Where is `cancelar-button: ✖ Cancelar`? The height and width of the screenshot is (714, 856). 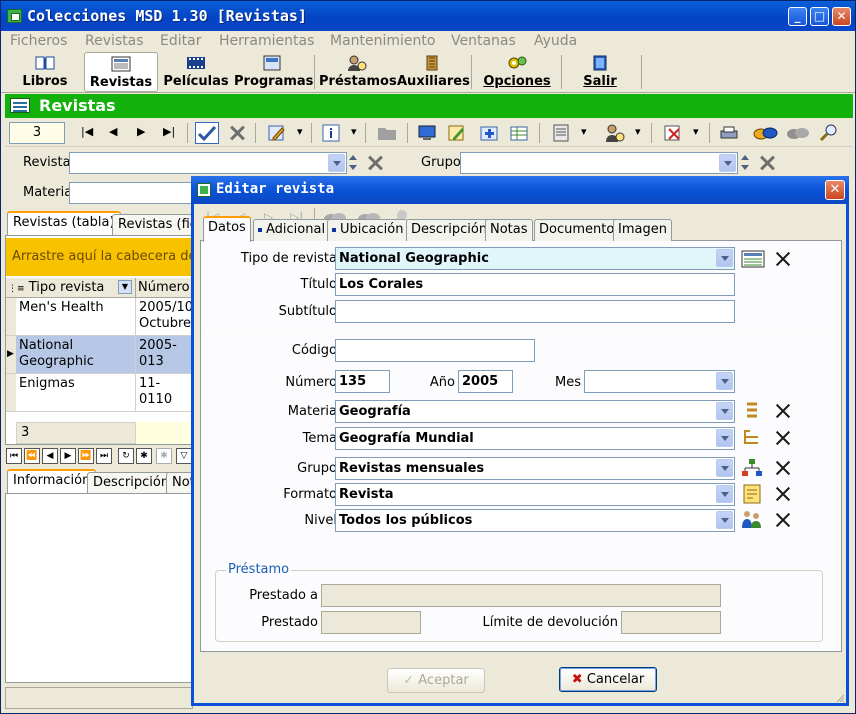 cancelar-button: ✖ Cancelar is located at coordinates (608, 679).